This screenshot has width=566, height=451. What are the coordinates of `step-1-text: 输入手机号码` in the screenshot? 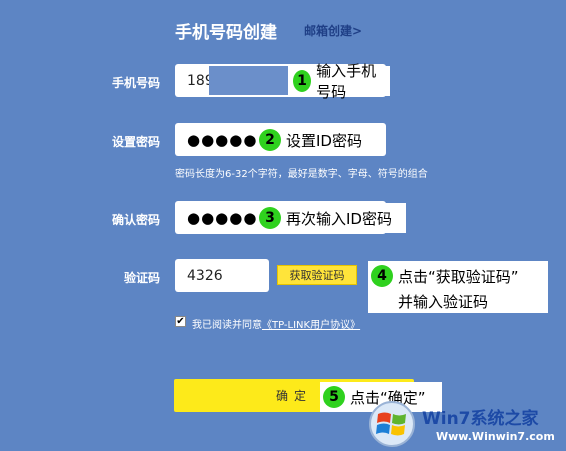 It's located at (346, 81).